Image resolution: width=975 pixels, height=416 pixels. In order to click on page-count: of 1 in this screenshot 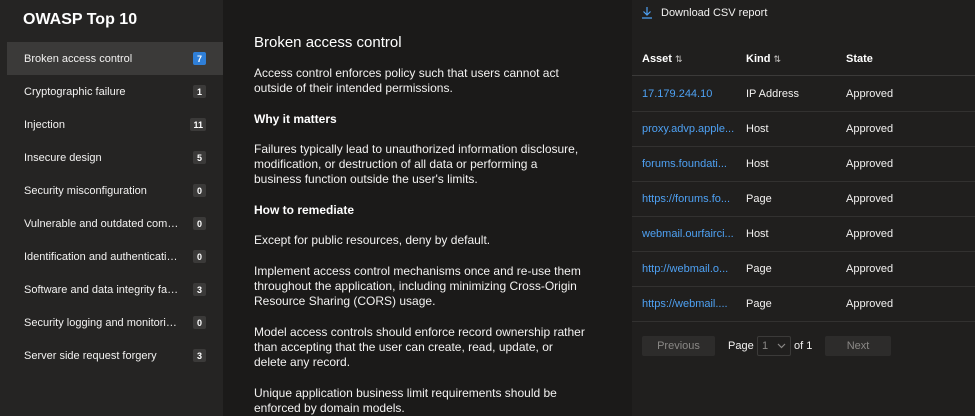, I will do `click(803, 346)`.